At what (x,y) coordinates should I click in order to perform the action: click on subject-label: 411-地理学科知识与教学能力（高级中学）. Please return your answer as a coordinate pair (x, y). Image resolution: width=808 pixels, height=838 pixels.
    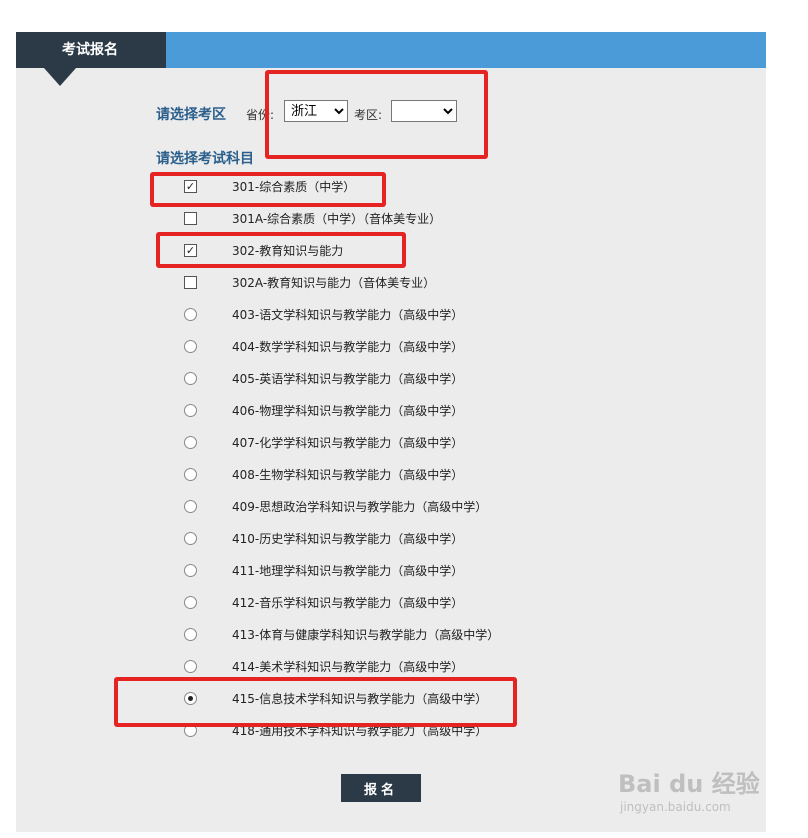
    Looking at the image, I should click on (348, 571).